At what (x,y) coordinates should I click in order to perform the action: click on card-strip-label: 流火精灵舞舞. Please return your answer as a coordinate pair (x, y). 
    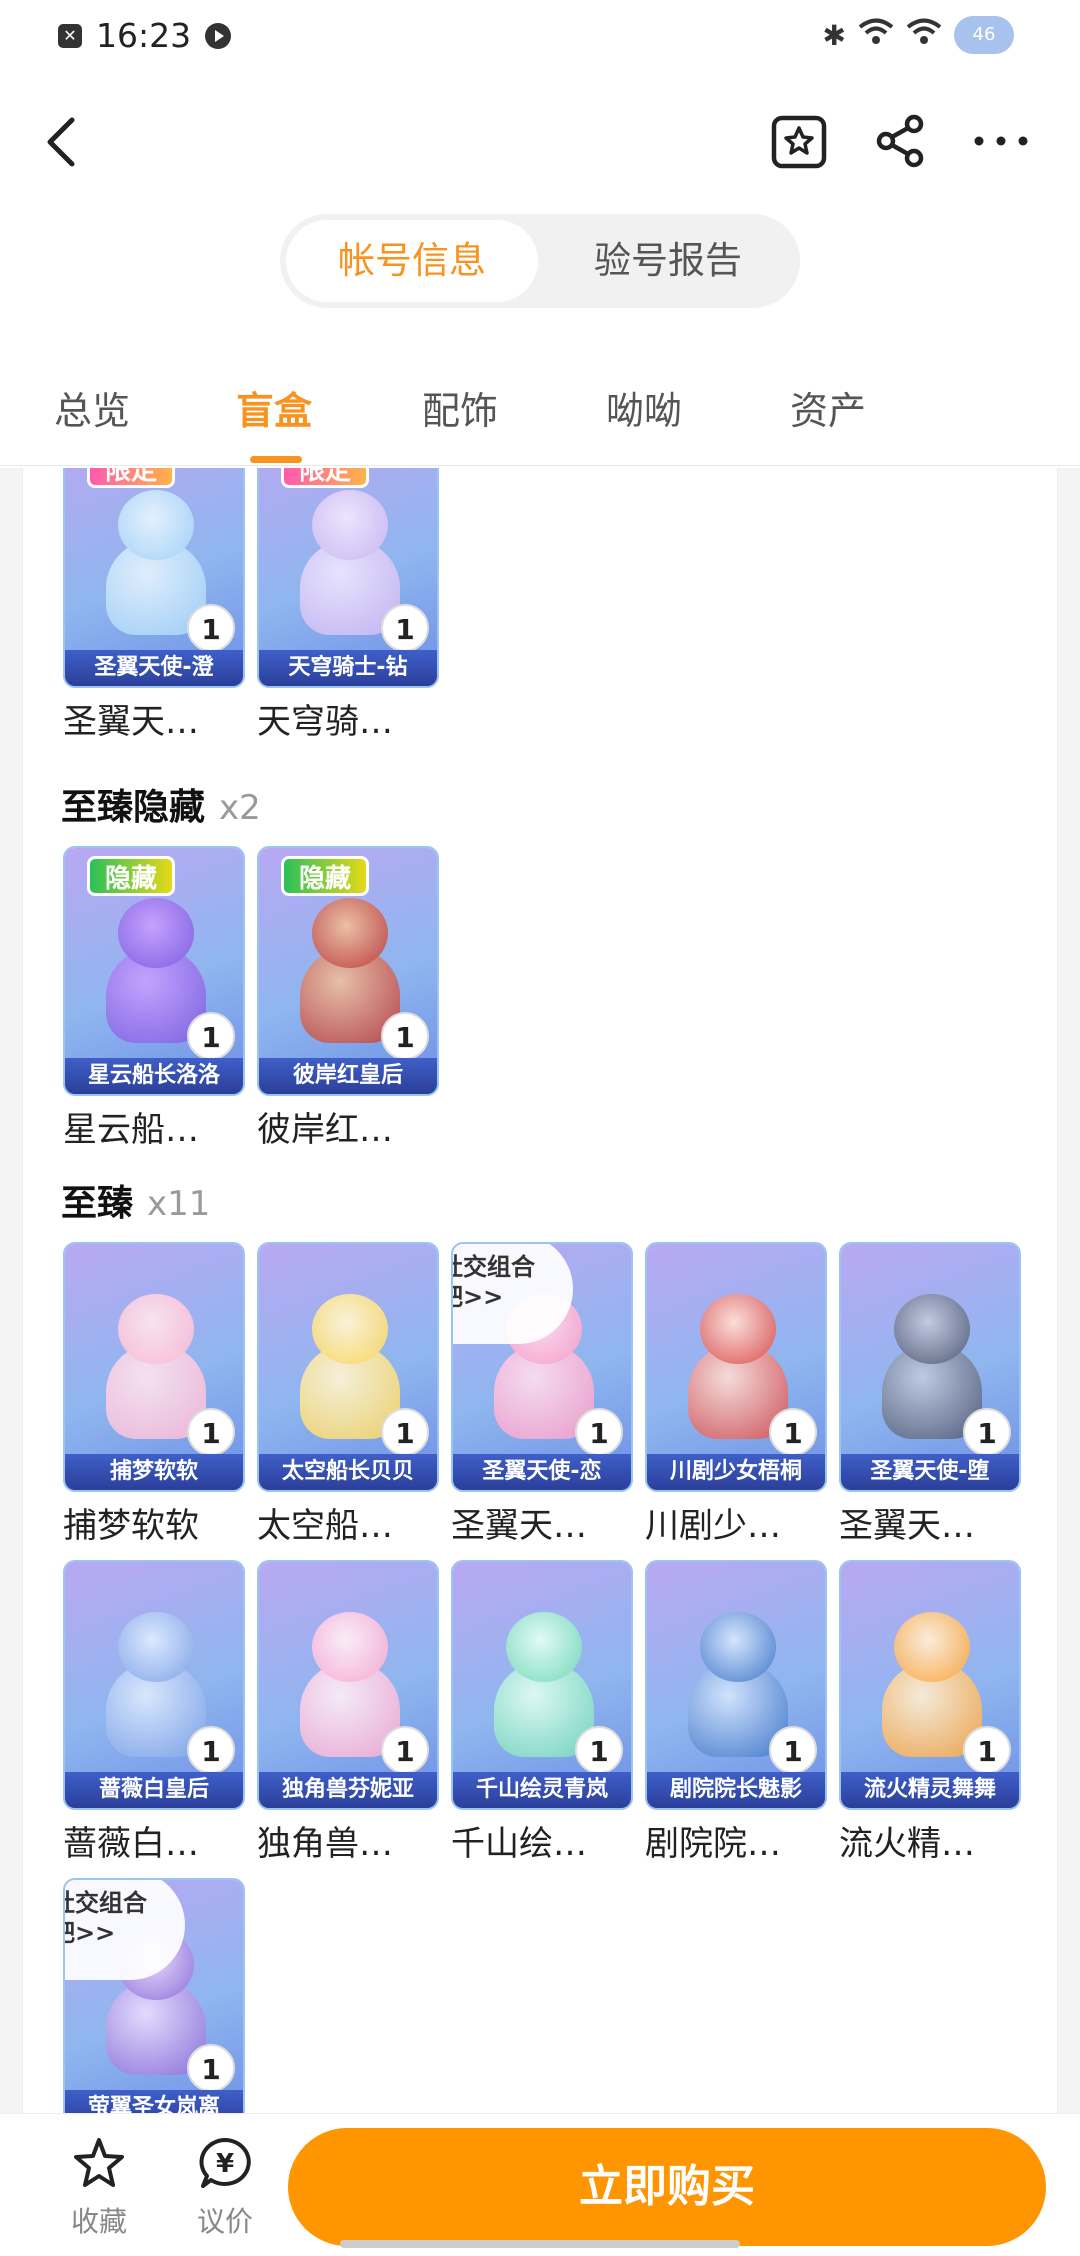
    Looking at the image, I should click on (930, 1790).